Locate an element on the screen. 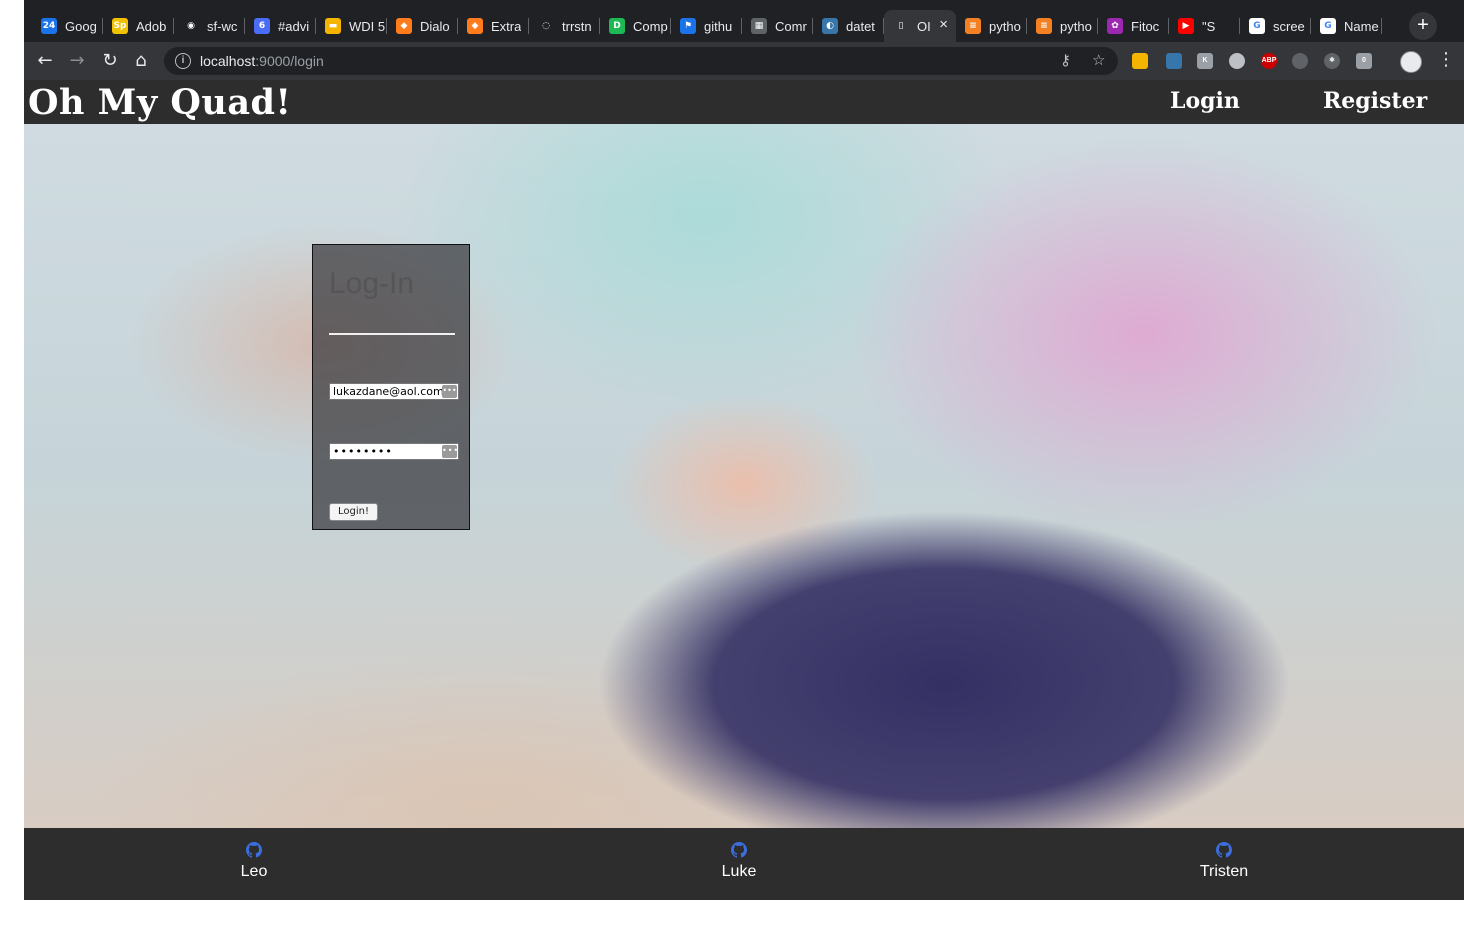  tab-title: datet is located at coordinates (860, 26).